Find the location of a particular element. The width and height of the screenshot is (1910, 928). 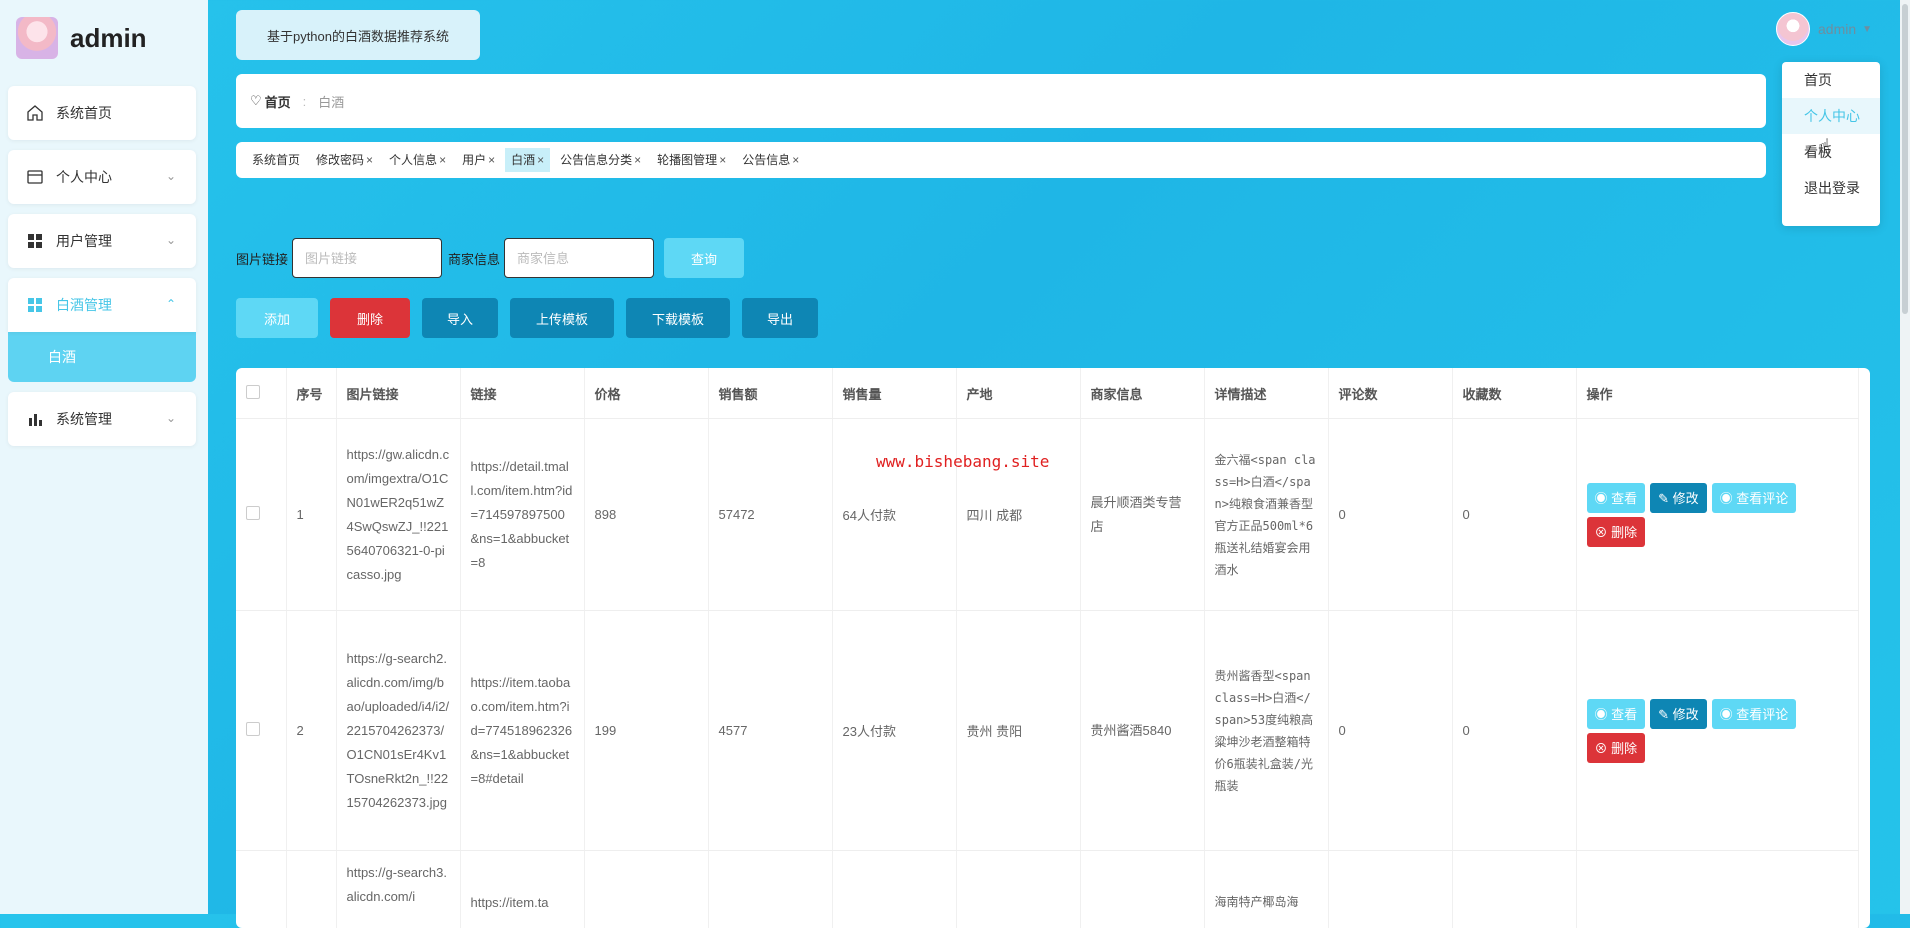

sidebar-subitem-liquor: 白酒 is located at coordinates (102, 357).